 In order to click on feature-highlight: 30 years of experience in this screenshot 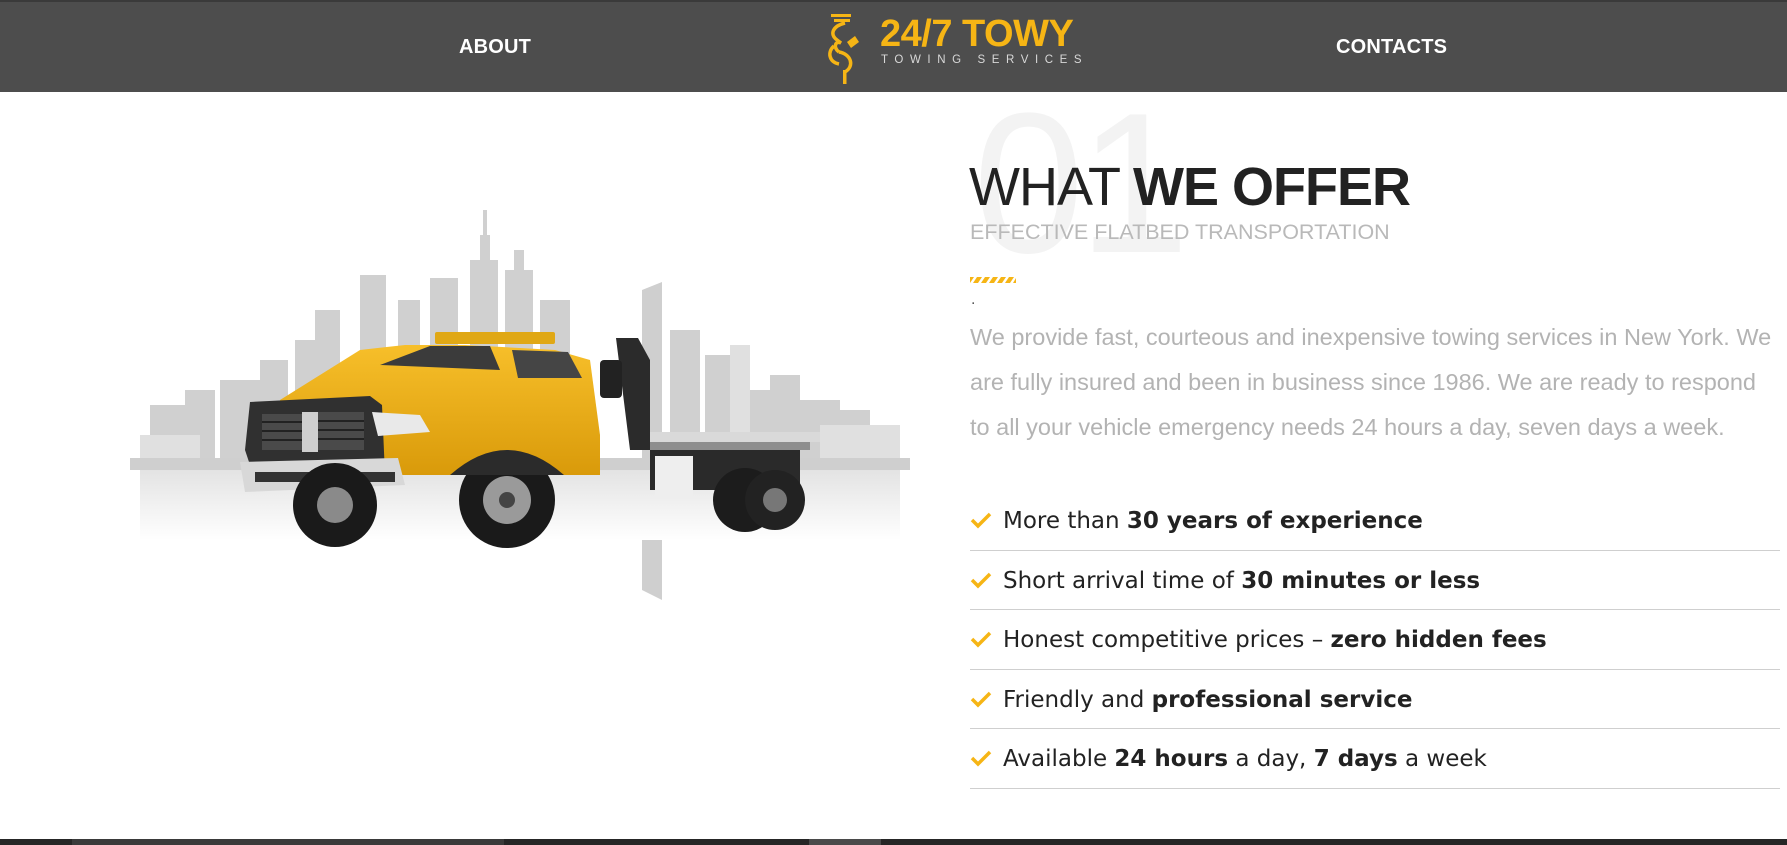, I will do `click(1274, 521)`.